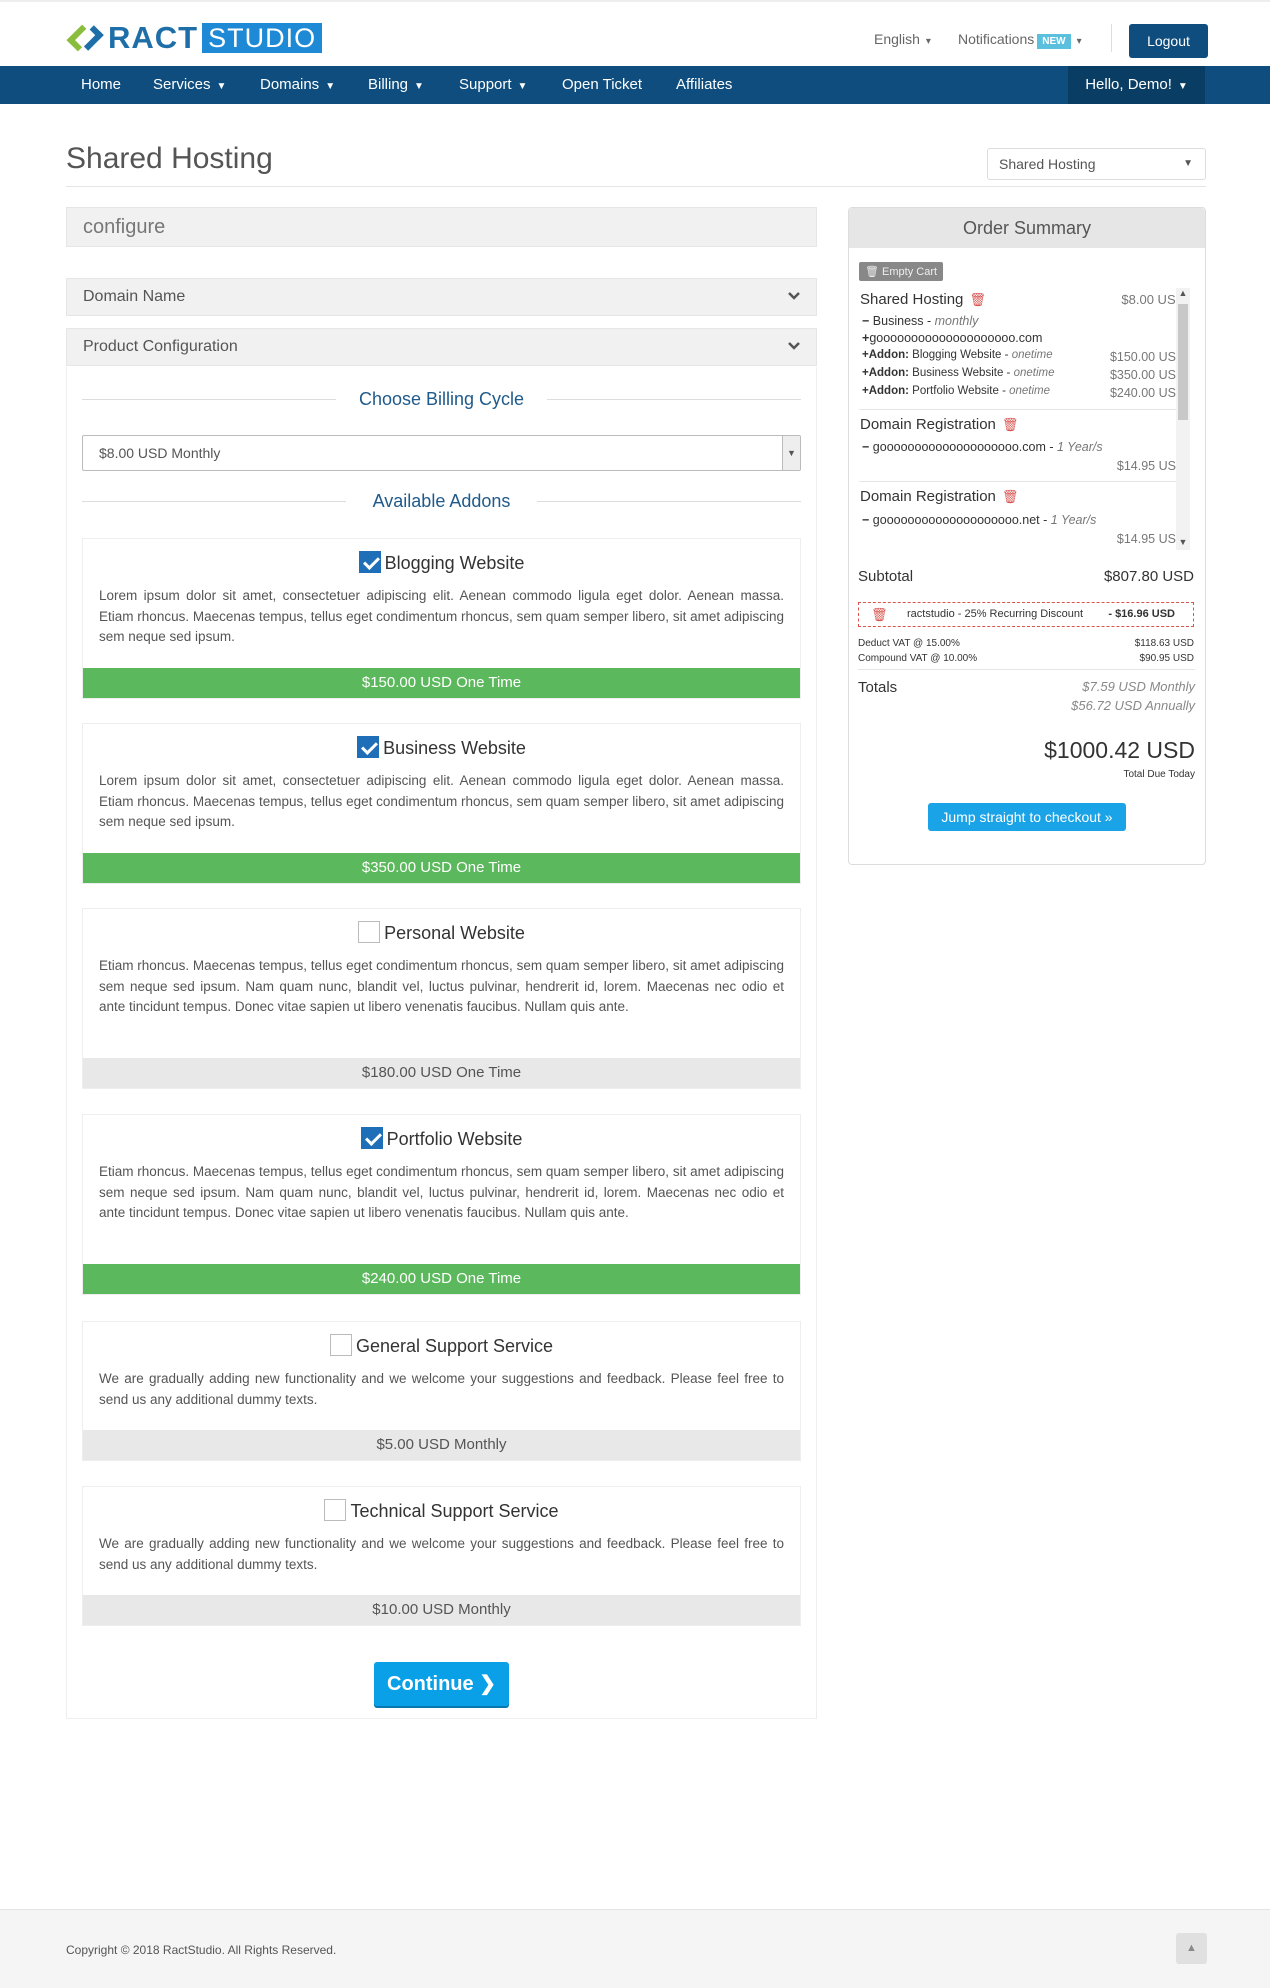 The height and width of the screenshot is (1988, 1270). What do you see at coordinates (160, 453) in the screenshot?
I see `billing-cycle-value: $8.00 USD Monthly` at bounding box center [160, 453].